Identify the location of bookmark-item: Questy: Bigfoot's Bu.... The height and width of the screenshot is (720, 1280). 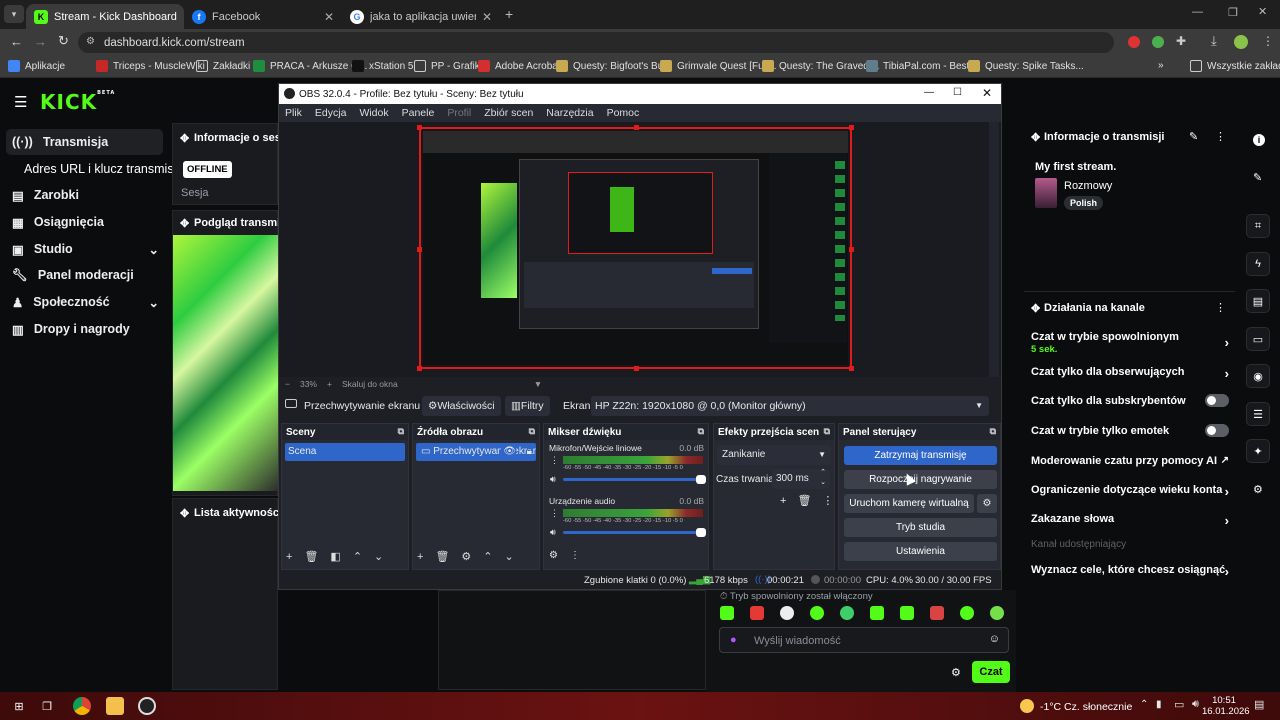
(614, 66).